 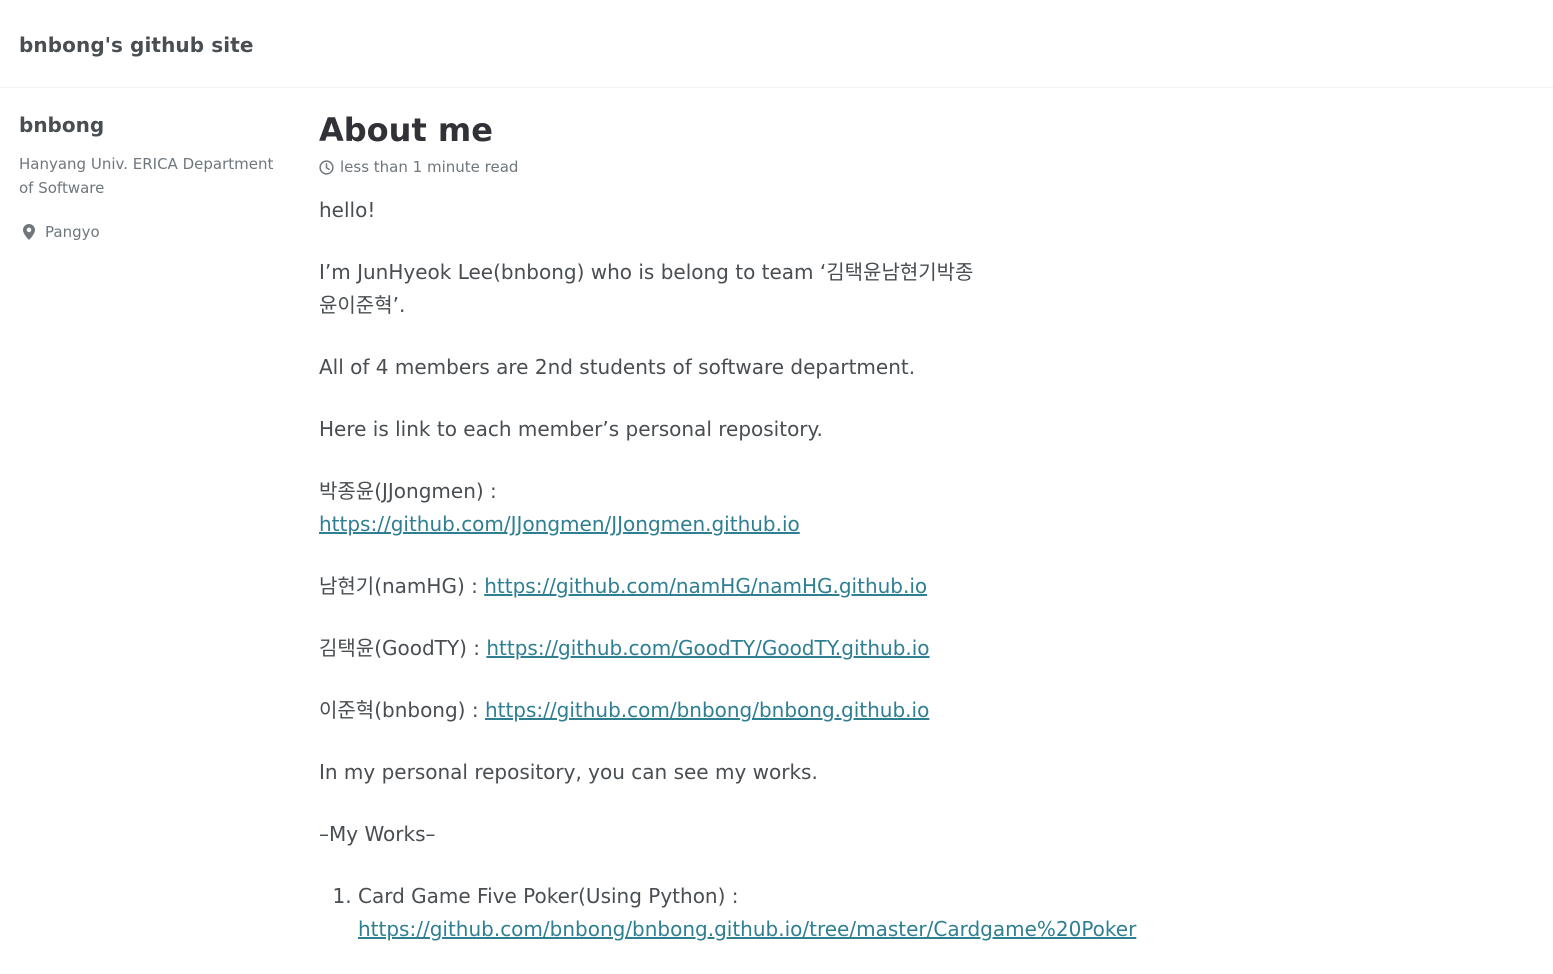 What do you see at coordinates (408, 491) in the screenshot?
I see `member-label: 박종윤(JJongmen) :` at bounding box center [408, 491].